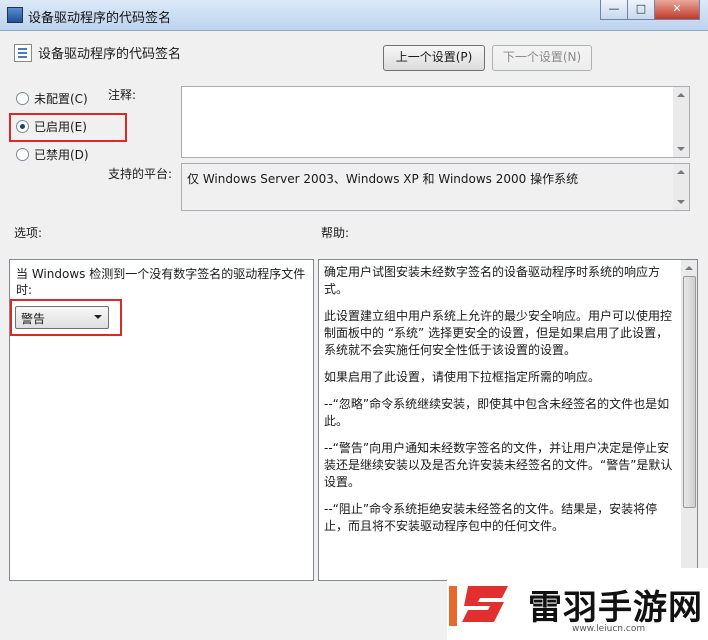 This screenshot has width=708, height=640. Describe the element at coordinates (140, 174) in the screenshot. I see `platform-label: 支持的平台:` at that location.